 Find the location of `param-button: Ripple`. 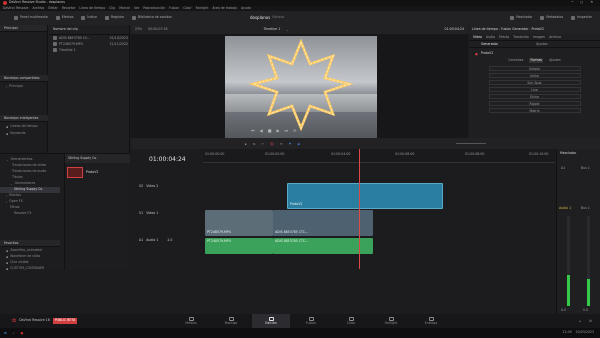

param-button: Ripple is located at coordinates (534, 104).